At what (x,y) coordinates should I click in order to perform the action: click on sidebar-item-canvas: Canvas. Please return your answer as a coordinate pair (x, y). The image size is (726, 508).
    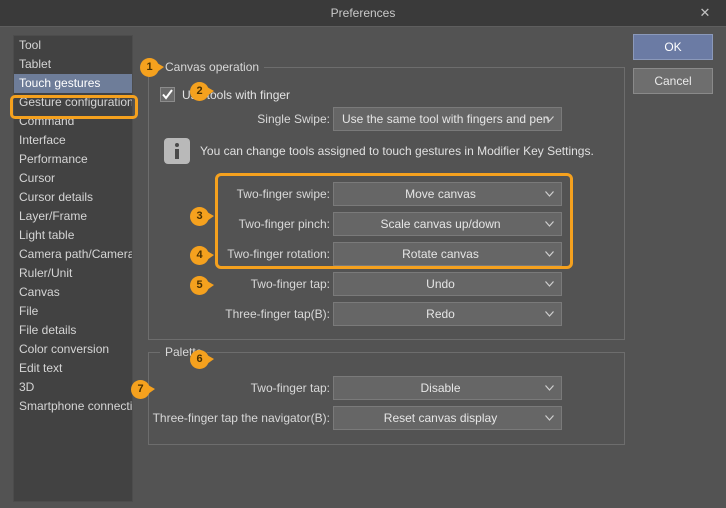
    Looking at the image, I should click on (73, 292).